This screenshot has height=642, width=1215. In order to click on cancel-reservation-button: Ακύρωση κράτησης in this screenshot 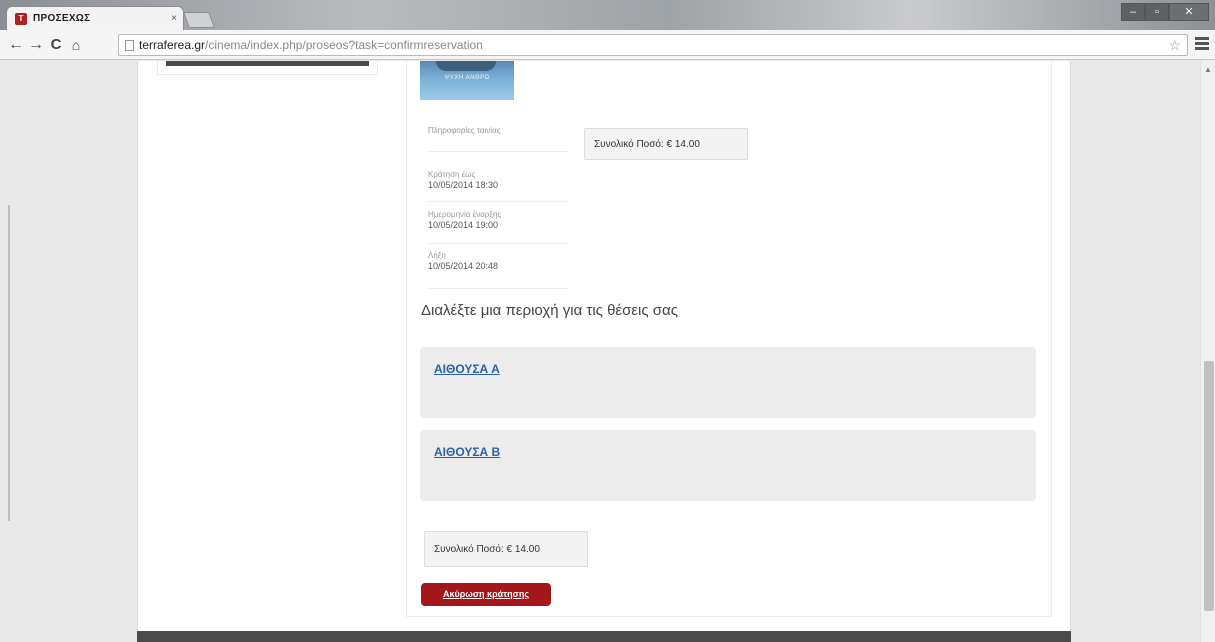, I will do `click(486, 594)`.